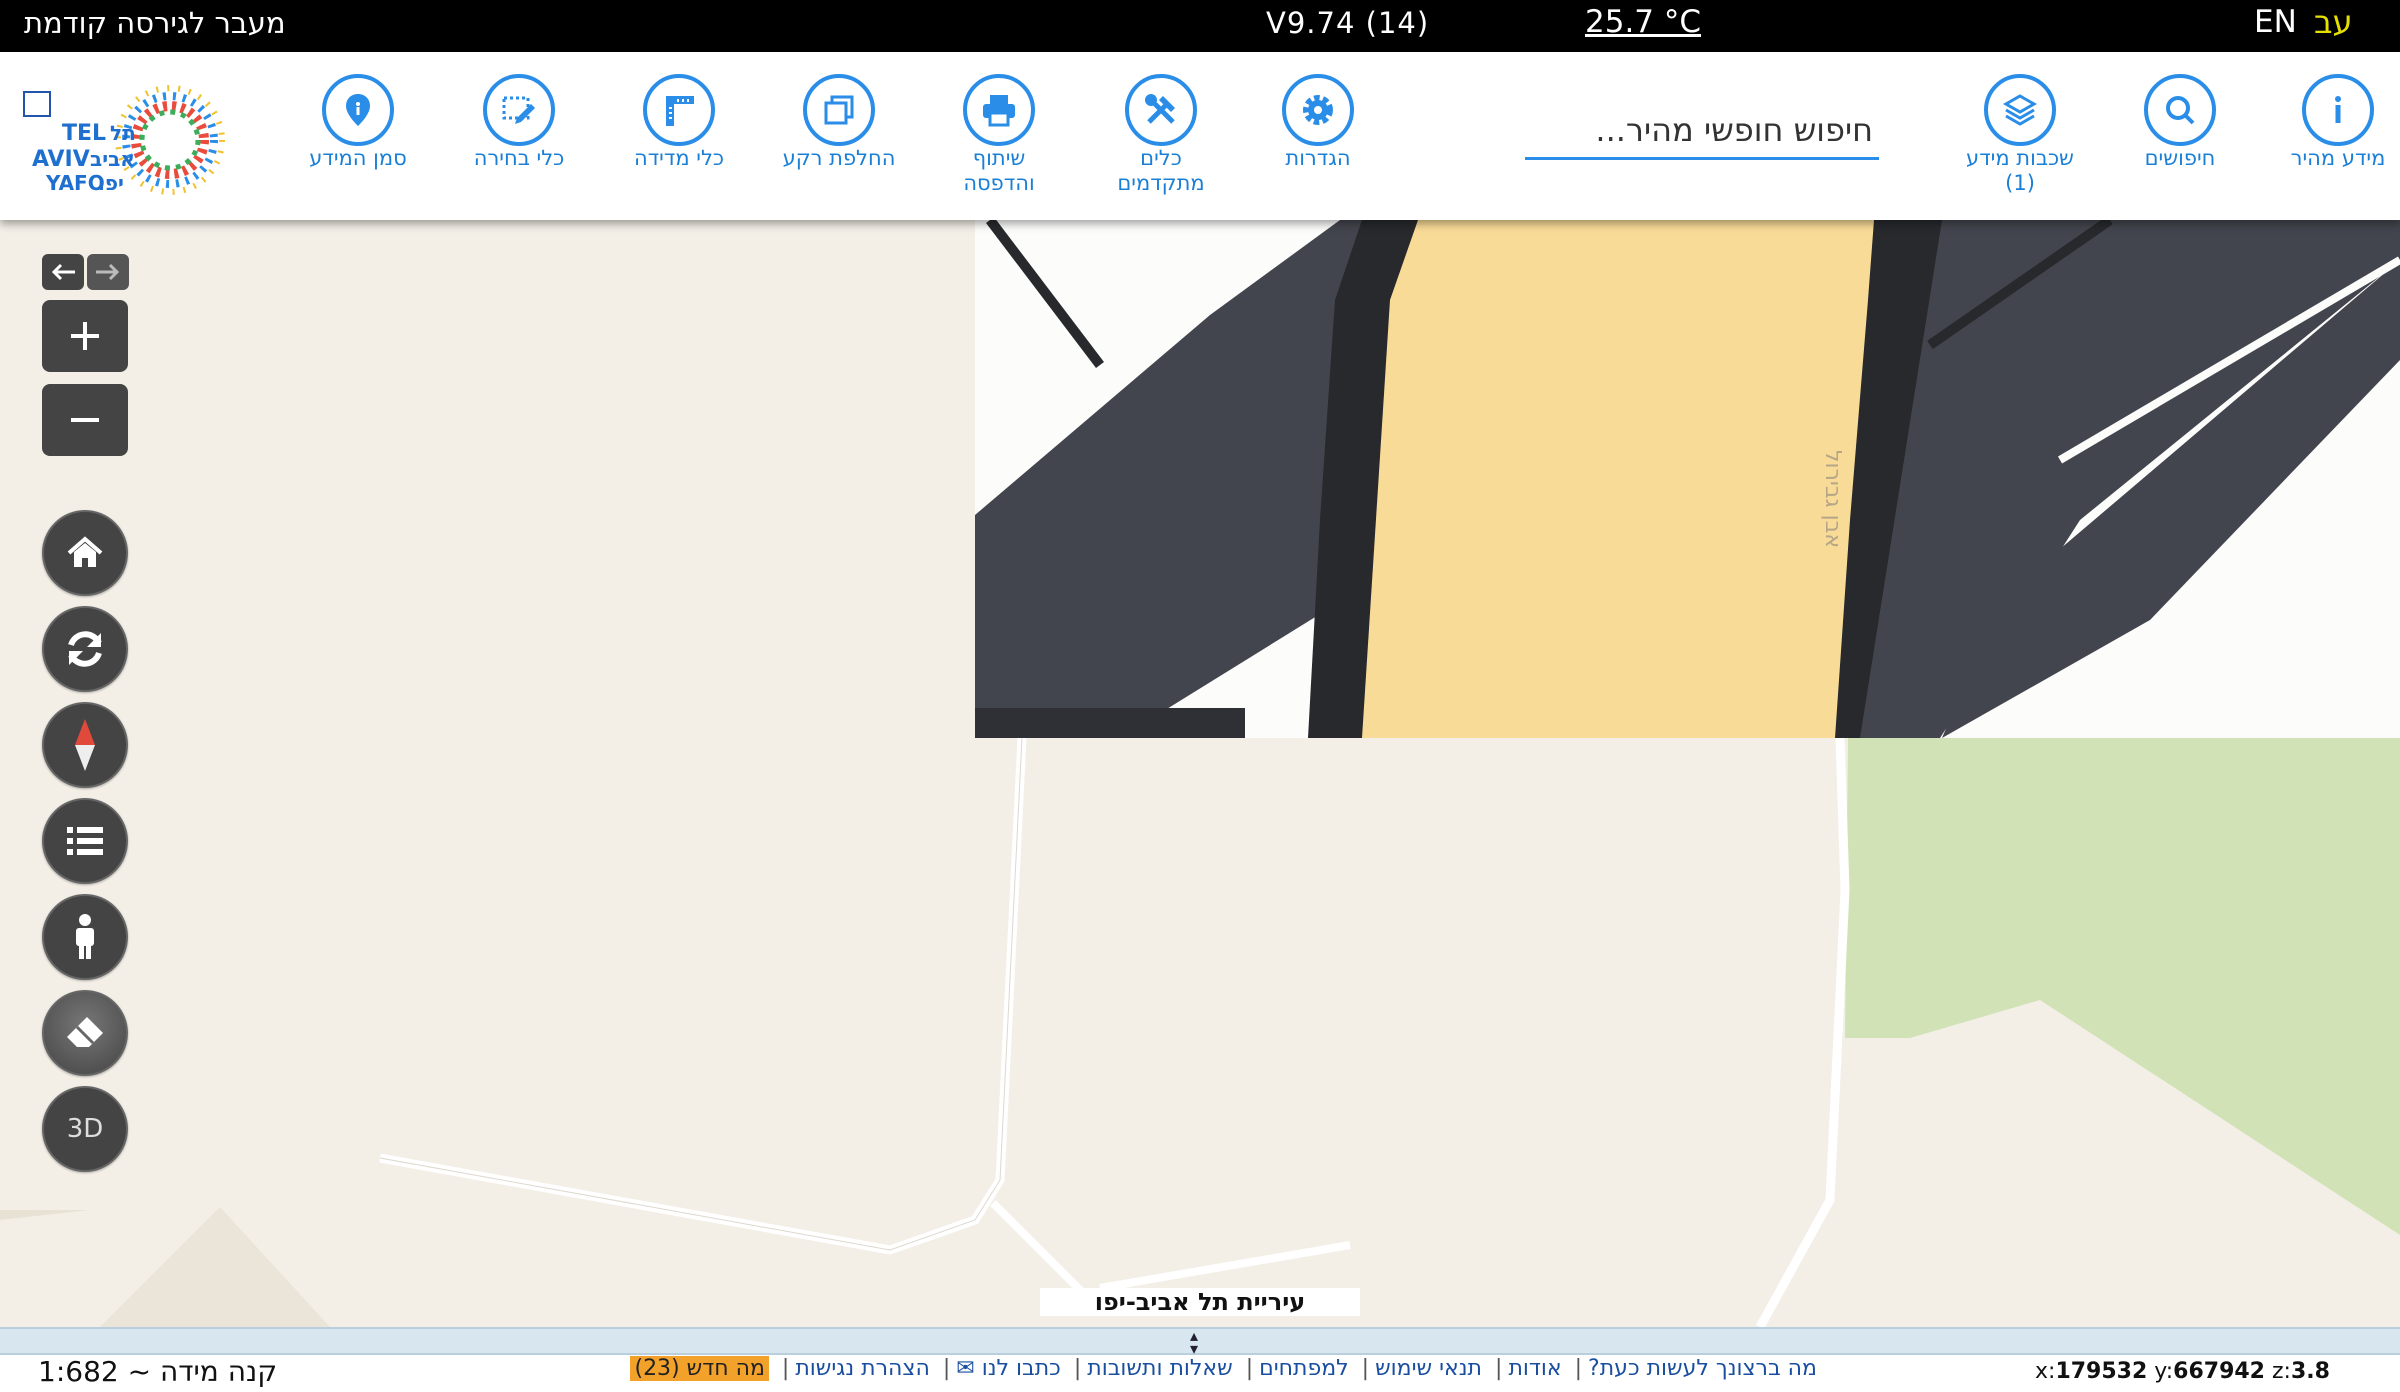 The image size is (2400, 1392). Describe the element at coordinates (37, 104) in the screenshot. I see `emblem-icon` at that location.